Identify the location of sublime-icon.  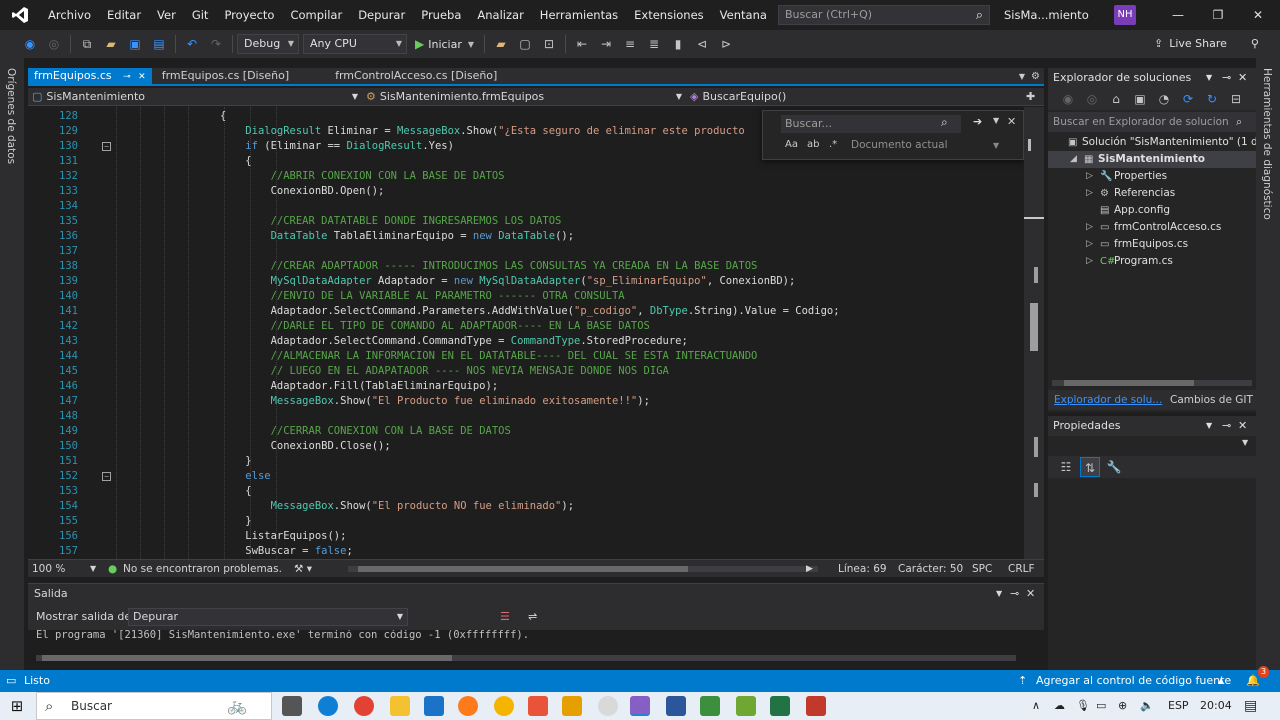
(572, 706).